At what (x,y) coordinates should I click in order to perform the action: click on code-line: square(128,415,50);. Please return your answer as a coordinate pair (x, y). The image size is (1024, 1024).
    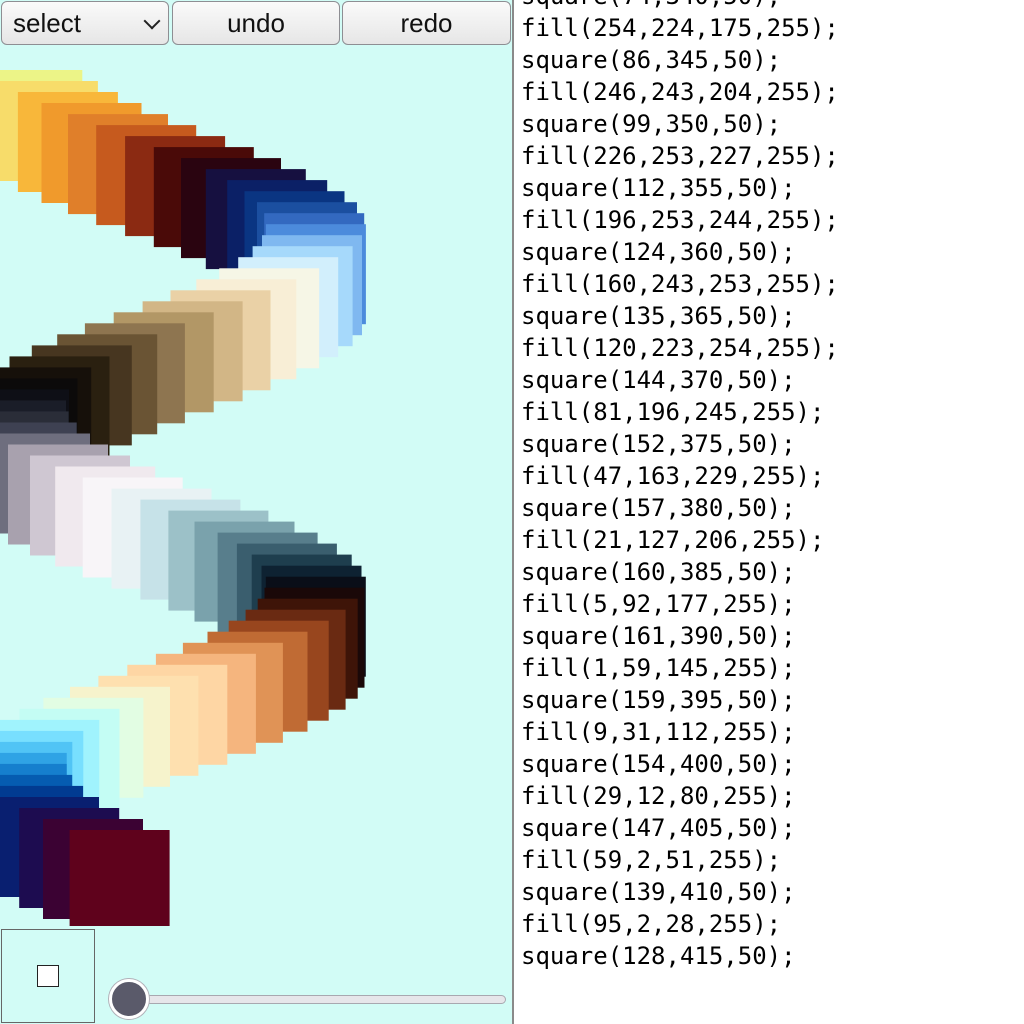
    Looking at the image, I should click on (658, 956).